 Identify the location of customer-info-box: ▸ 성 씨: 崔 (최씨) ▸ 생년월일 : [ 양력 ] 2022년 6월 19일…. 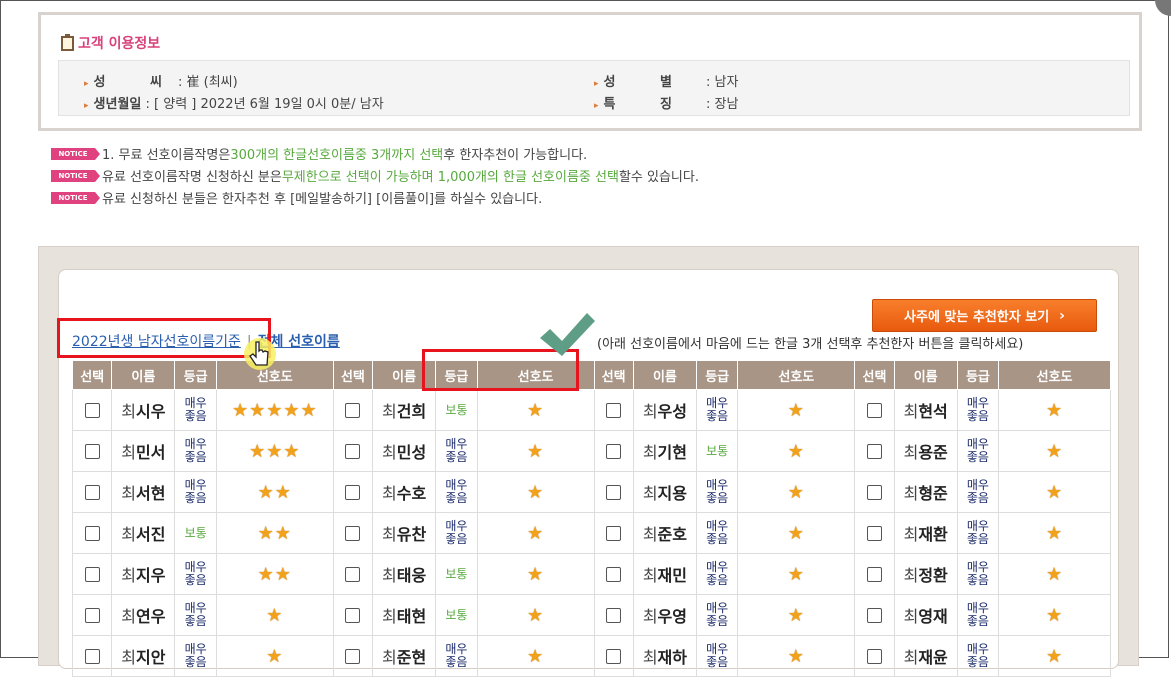
(594, 88).